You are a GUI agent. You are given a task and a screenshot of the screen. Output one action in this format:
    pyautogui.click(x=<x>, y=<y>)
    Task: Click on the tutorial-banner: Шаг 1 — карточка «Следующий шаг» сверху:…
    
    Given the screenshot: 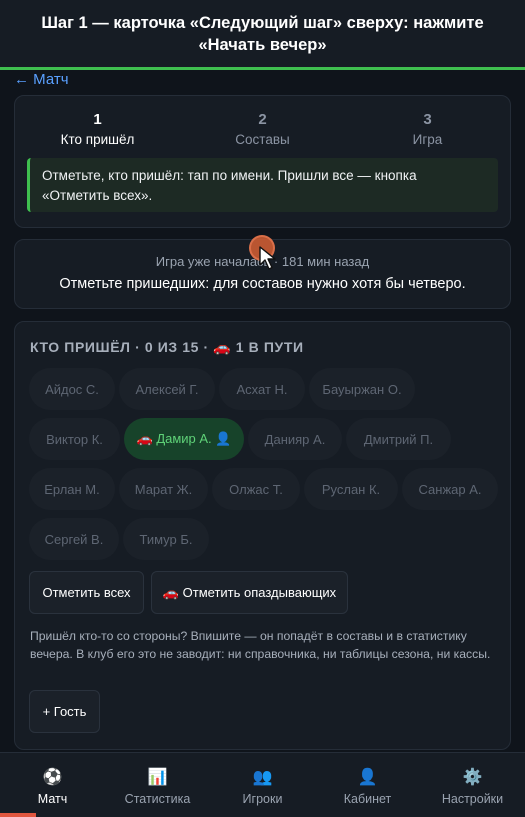 What is the action you would take?
    pyautogui.click(x=262, y=35)
    